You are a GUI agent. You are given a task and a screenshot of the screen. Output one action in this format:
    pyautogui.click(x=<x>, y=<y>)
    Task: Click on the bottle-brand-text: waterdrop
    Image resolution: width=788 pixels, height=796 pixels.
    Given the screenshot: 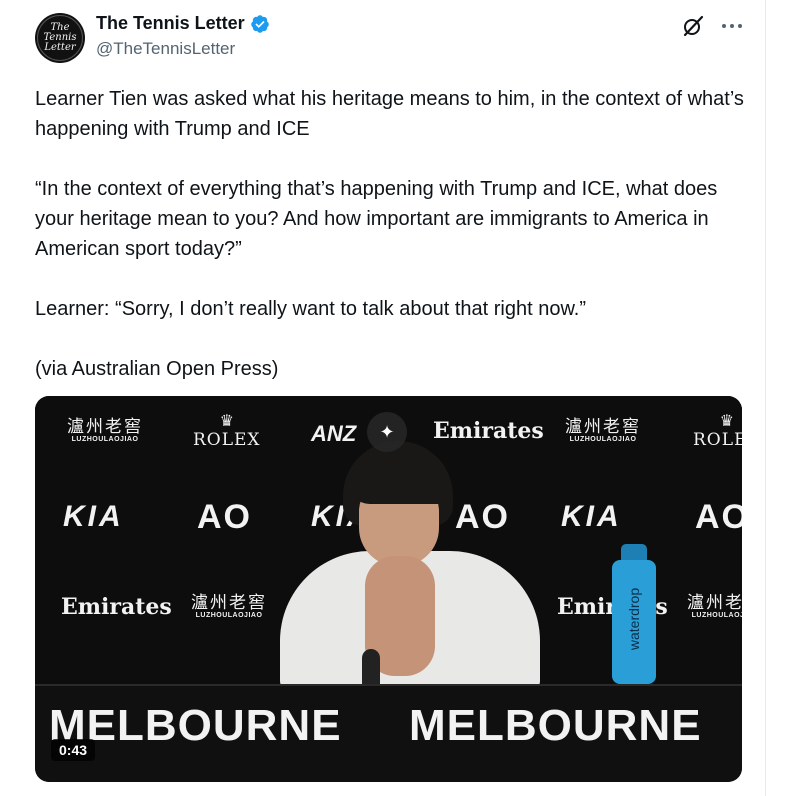 What is the action you would take?
    pyautogui.click(x=634, y=619)
    